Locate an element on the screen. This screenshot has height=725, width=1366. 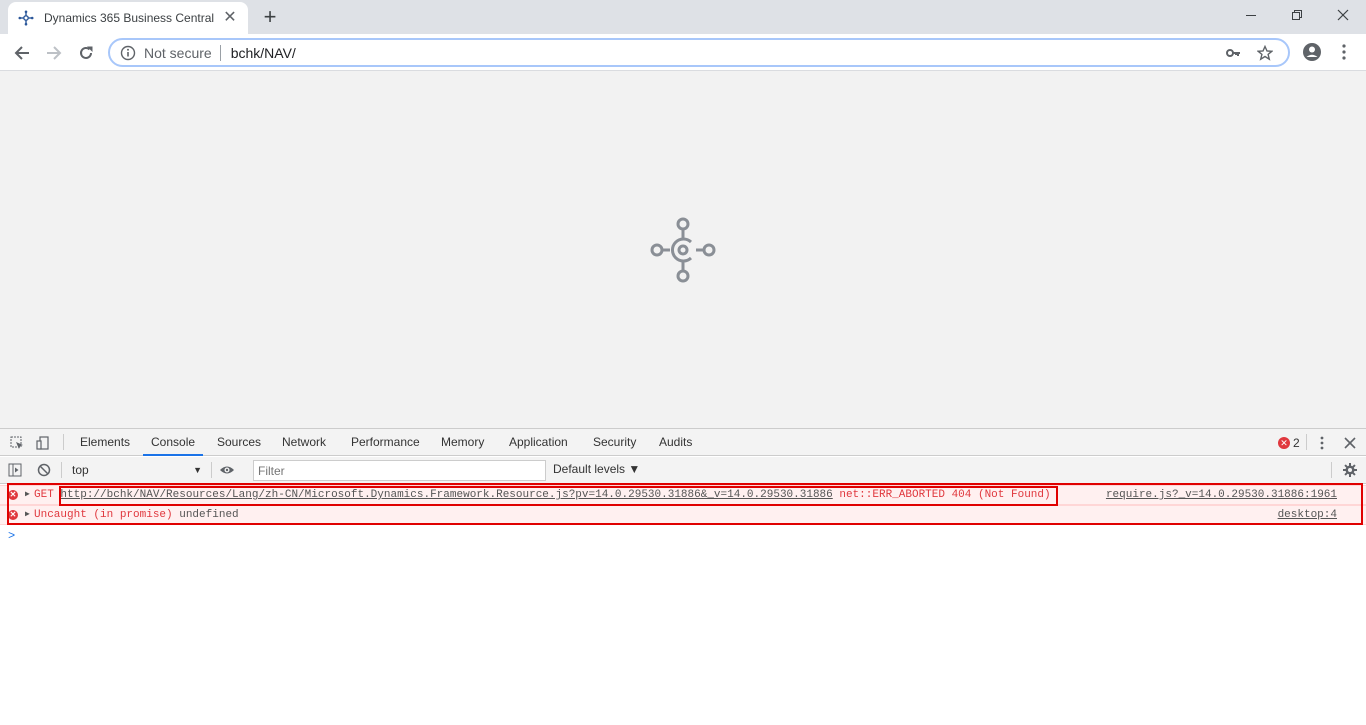
close-window-button is located at coordinates (1343, 15).